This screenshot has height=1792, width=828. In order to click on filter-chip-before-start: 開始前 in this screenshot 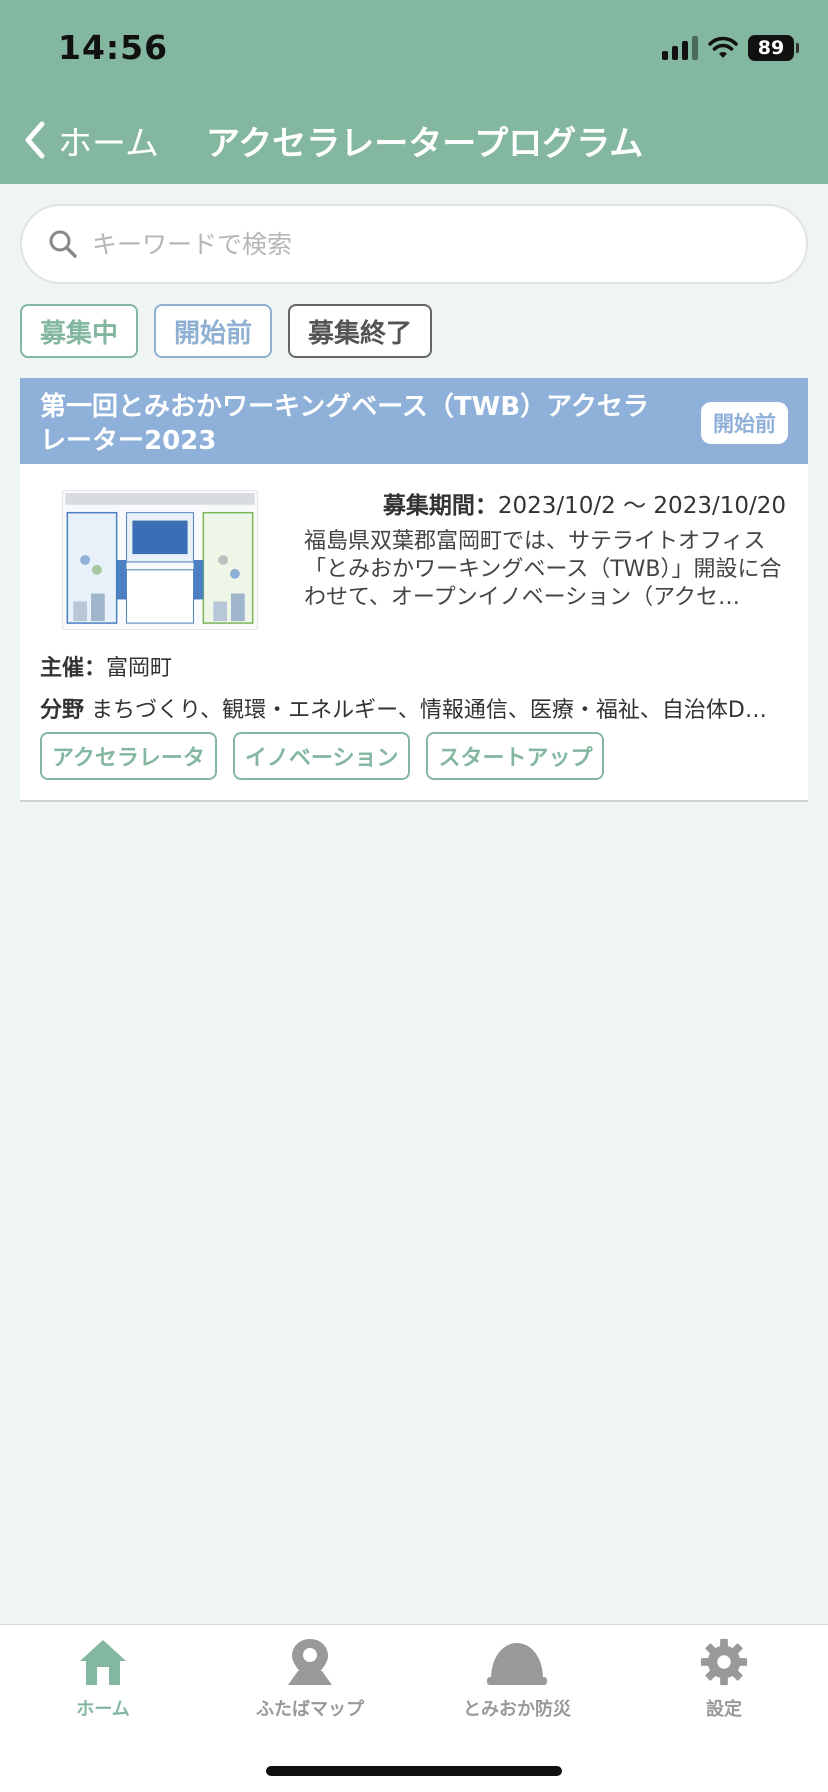, I will do `click(213, 331)`.